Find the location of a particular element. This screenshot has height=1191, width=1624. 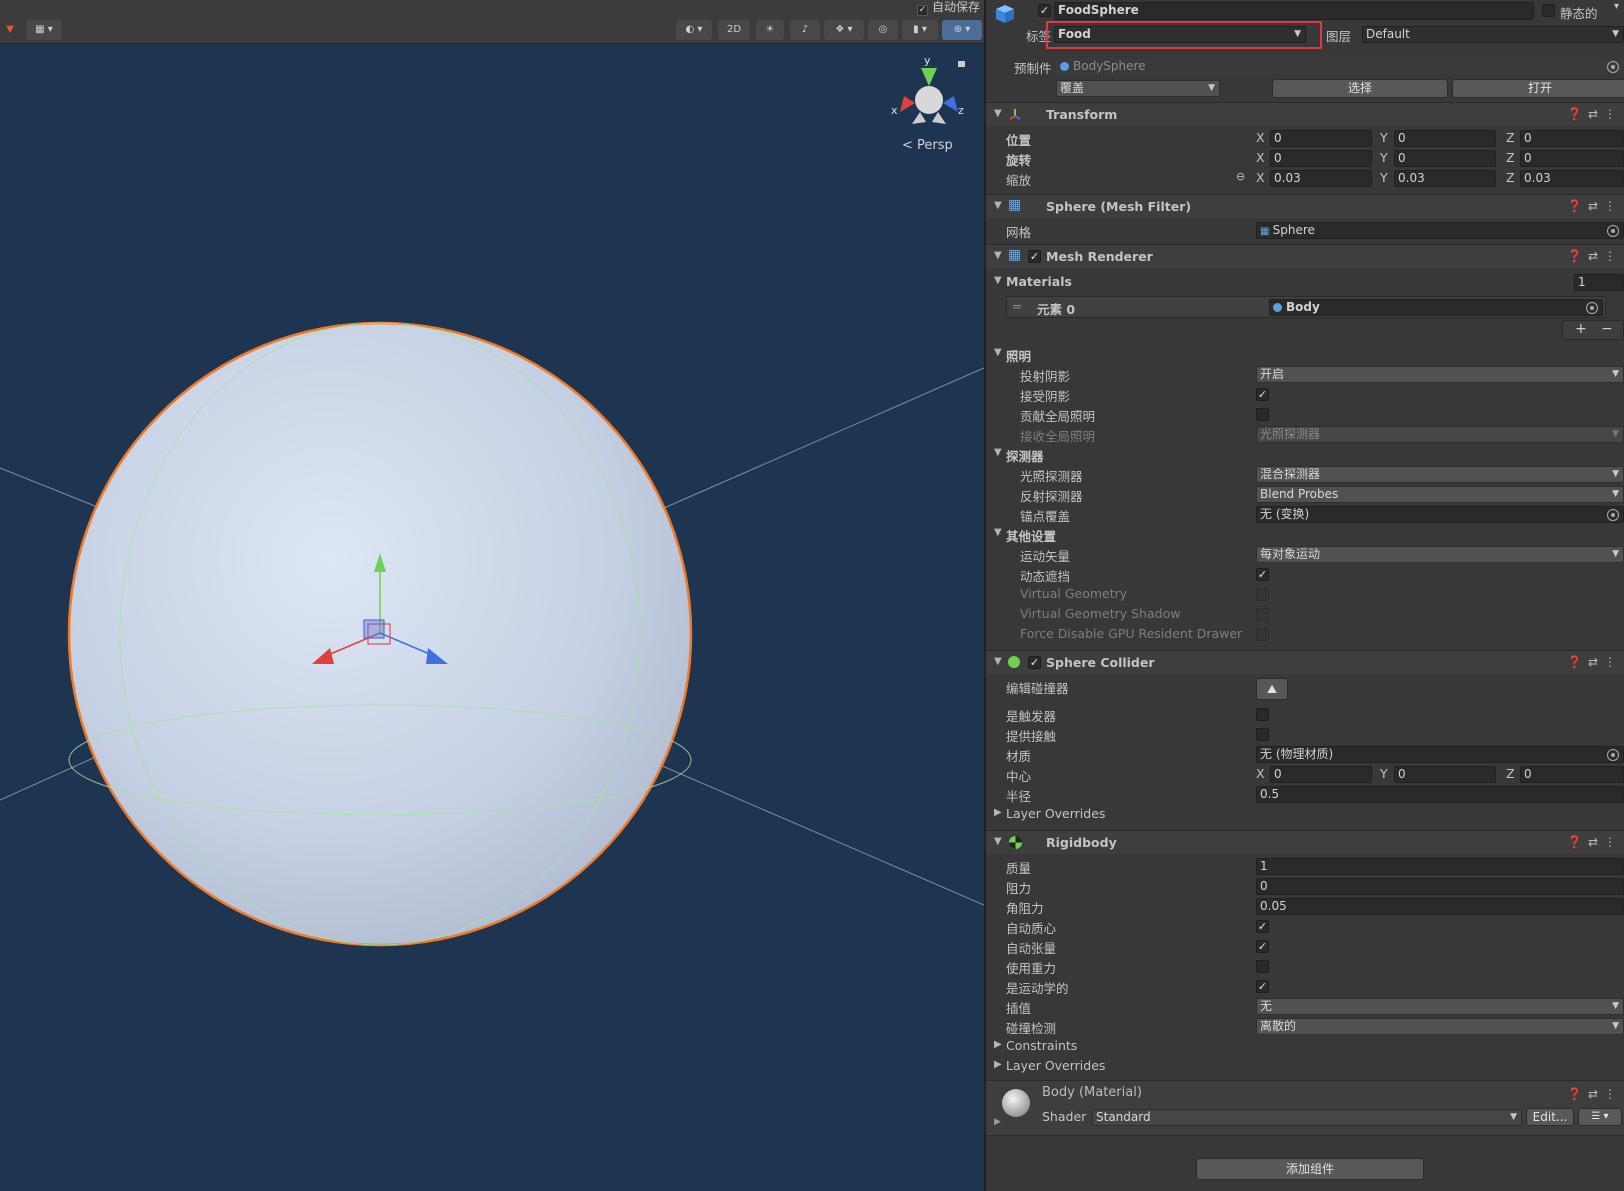

scale-y-input: 0.03 is located at coordinates (1445, 178).